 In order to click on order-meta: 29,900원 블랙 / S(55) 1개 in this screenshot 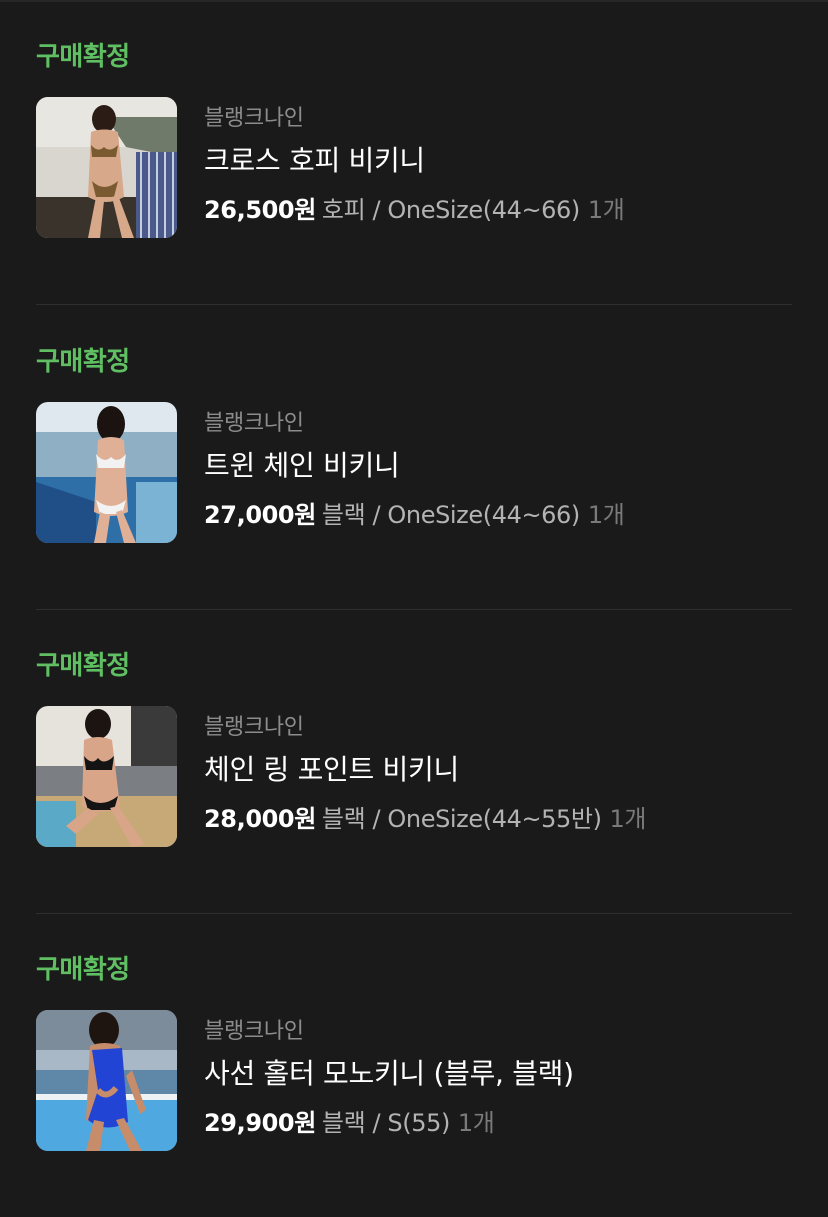, I will do `click(349, 1120)`.